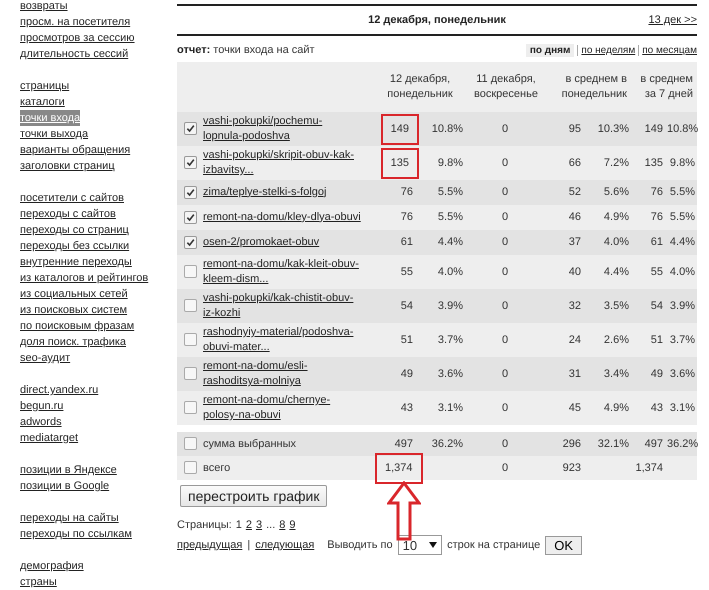  I want to click on table-cell: 4.4%, so click(450, 242).